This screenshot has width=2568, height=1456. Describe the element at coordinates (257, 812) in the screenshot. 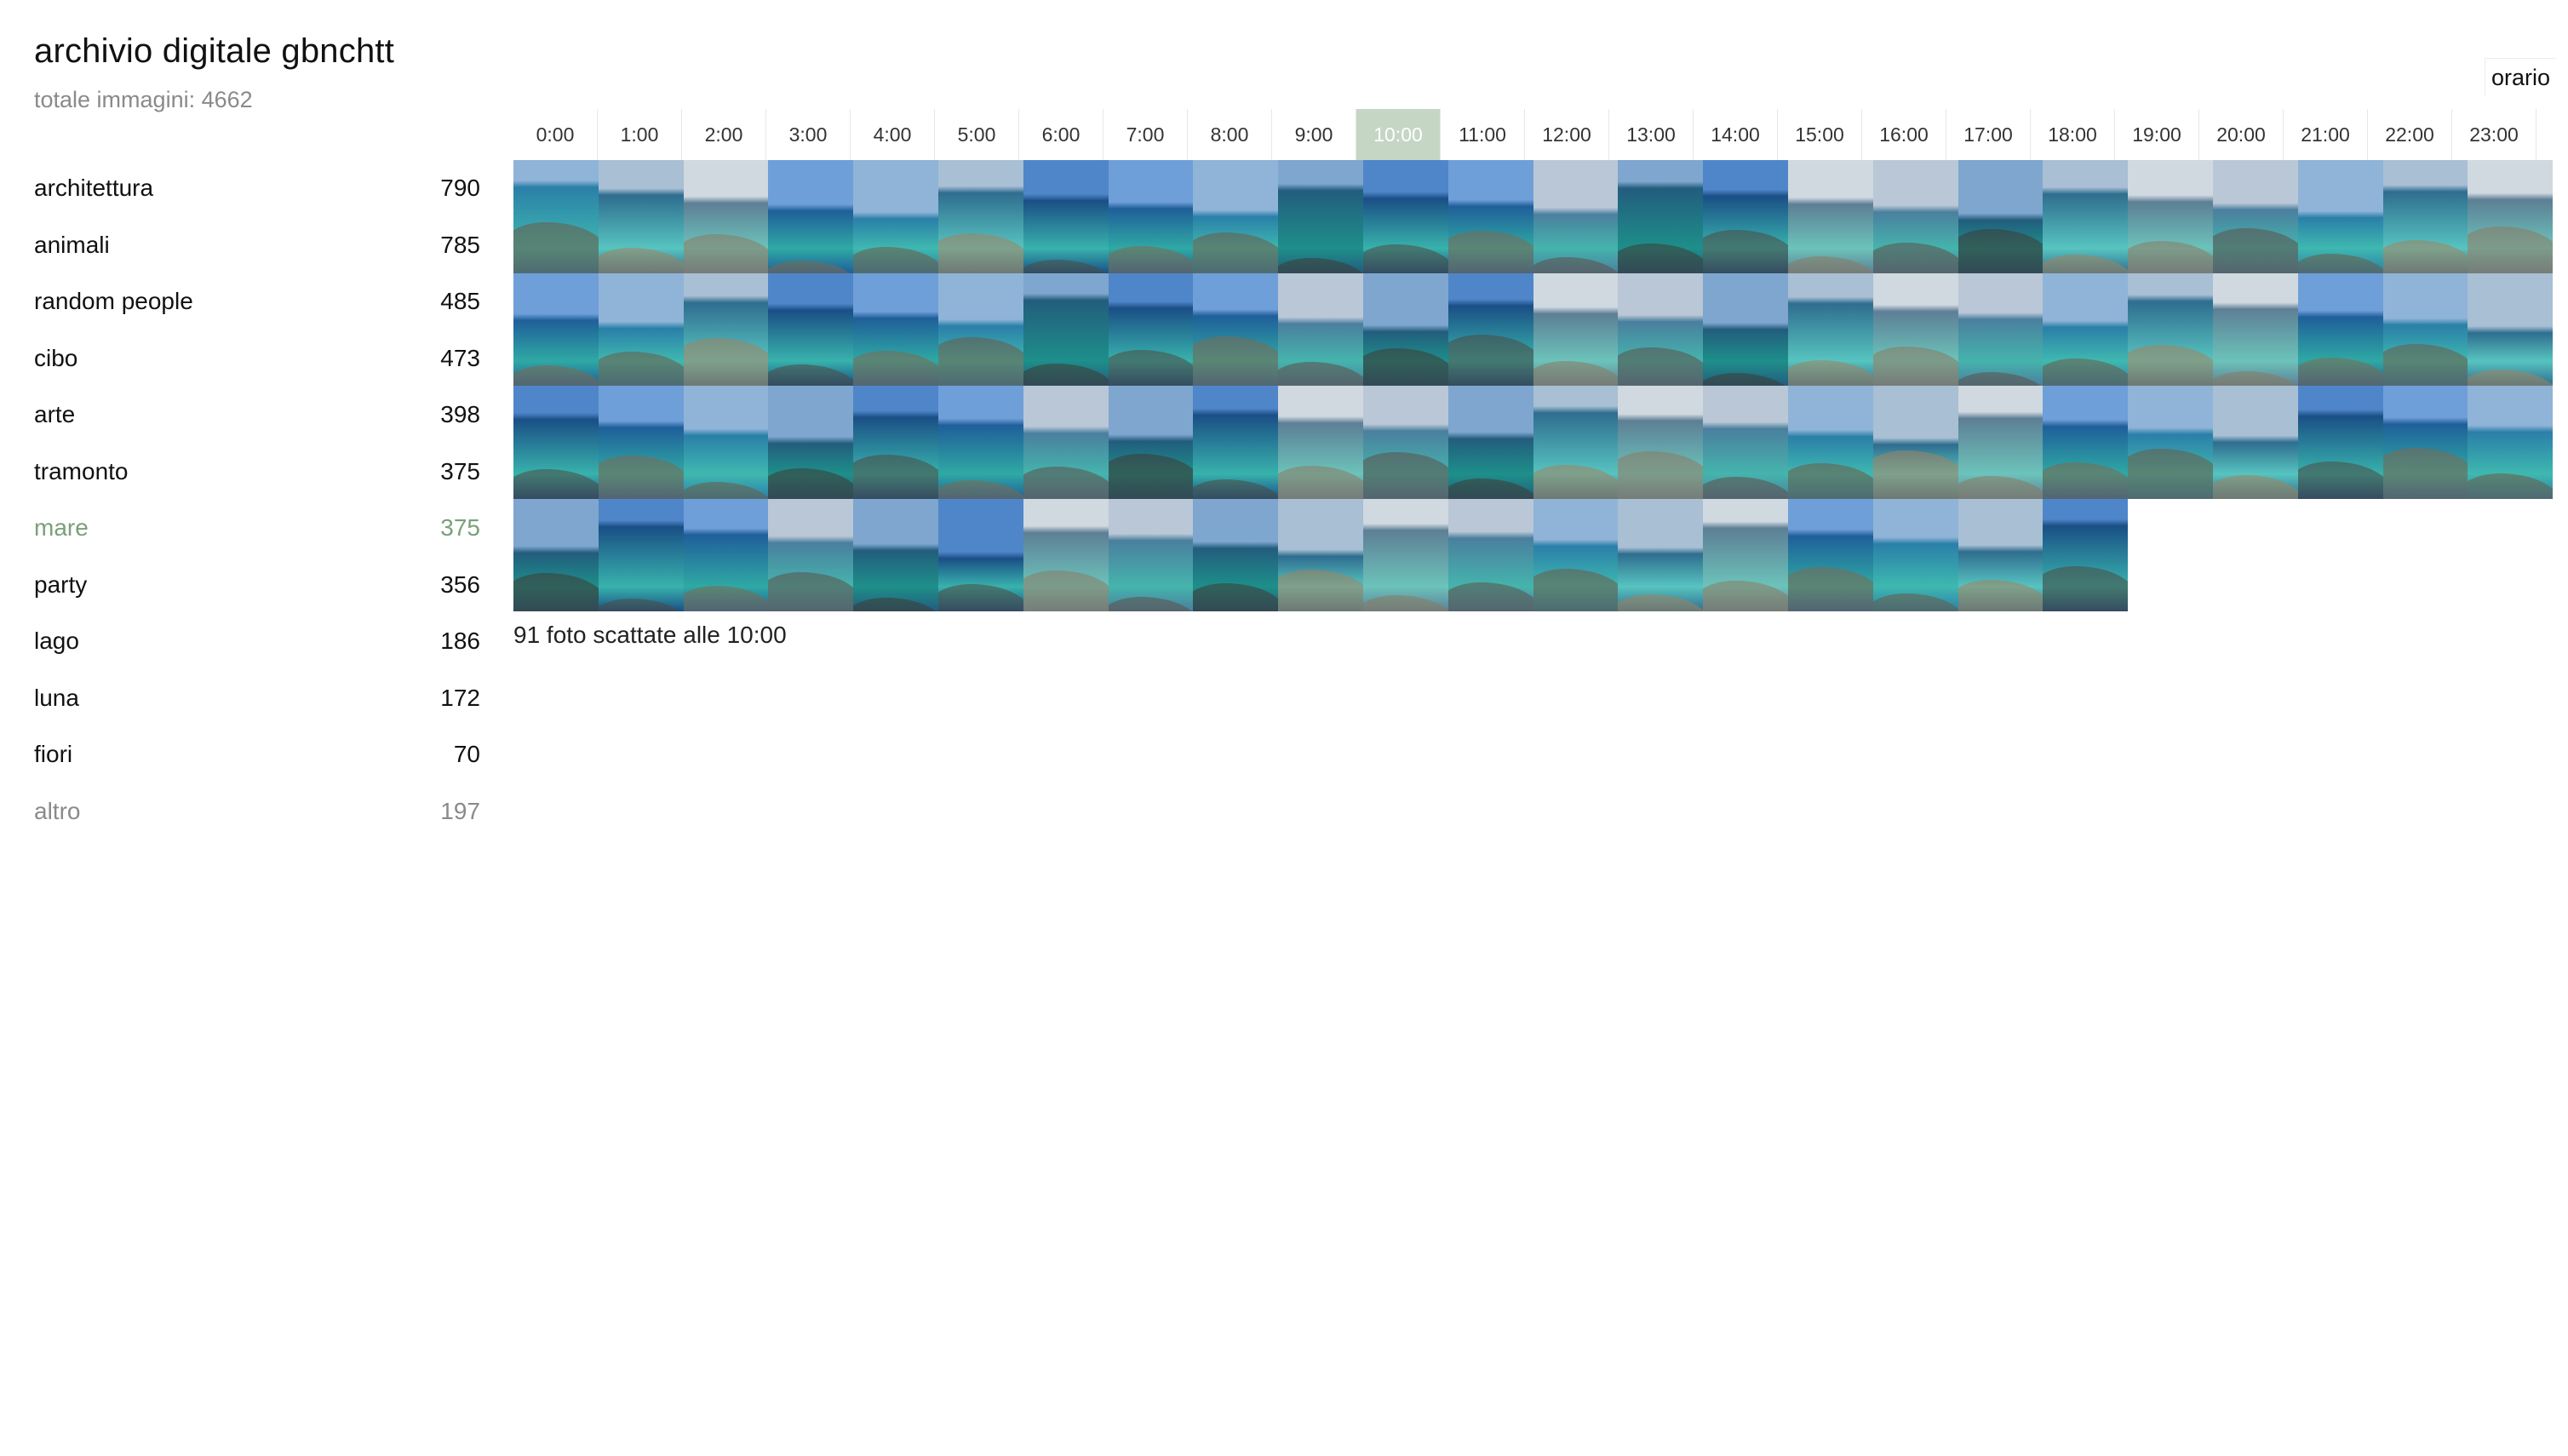

I see `category-item-altro: altro 197` at that location.